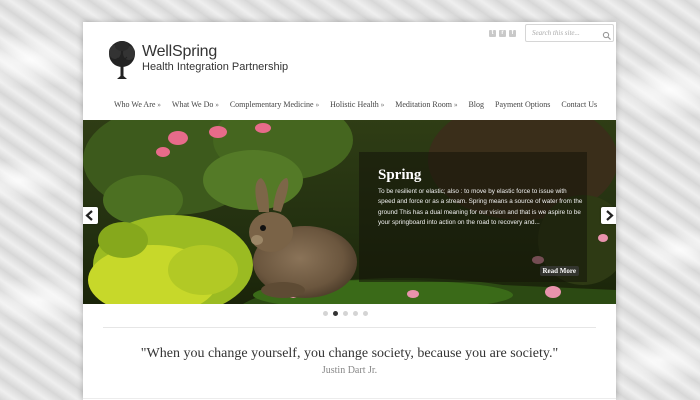 The height and width of the screenshot is (400, 700). I want to click on nav-item-holistic-health: Holistic Health », so click(357, 105).